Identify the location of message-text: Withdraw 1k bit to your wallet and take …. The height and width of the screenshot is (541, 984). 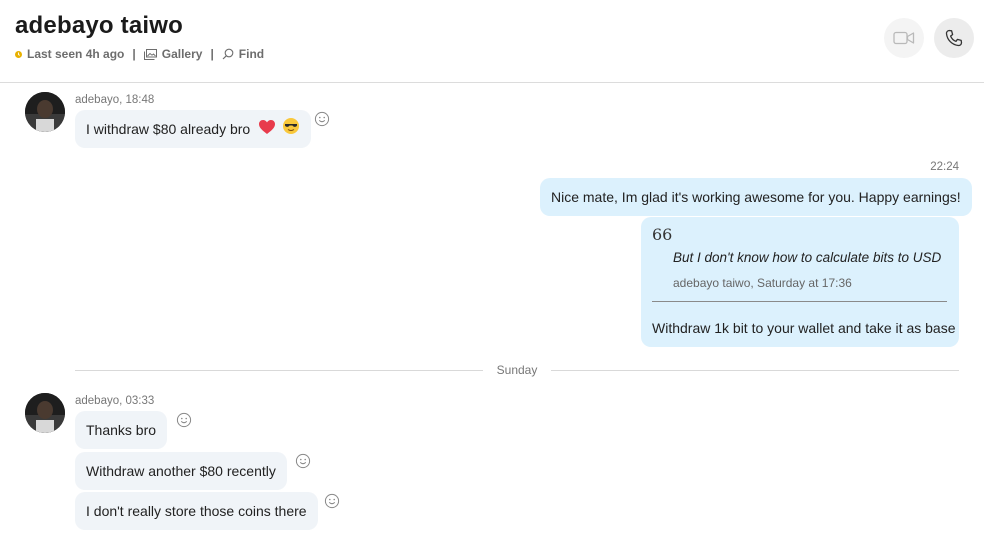
(804, 328).